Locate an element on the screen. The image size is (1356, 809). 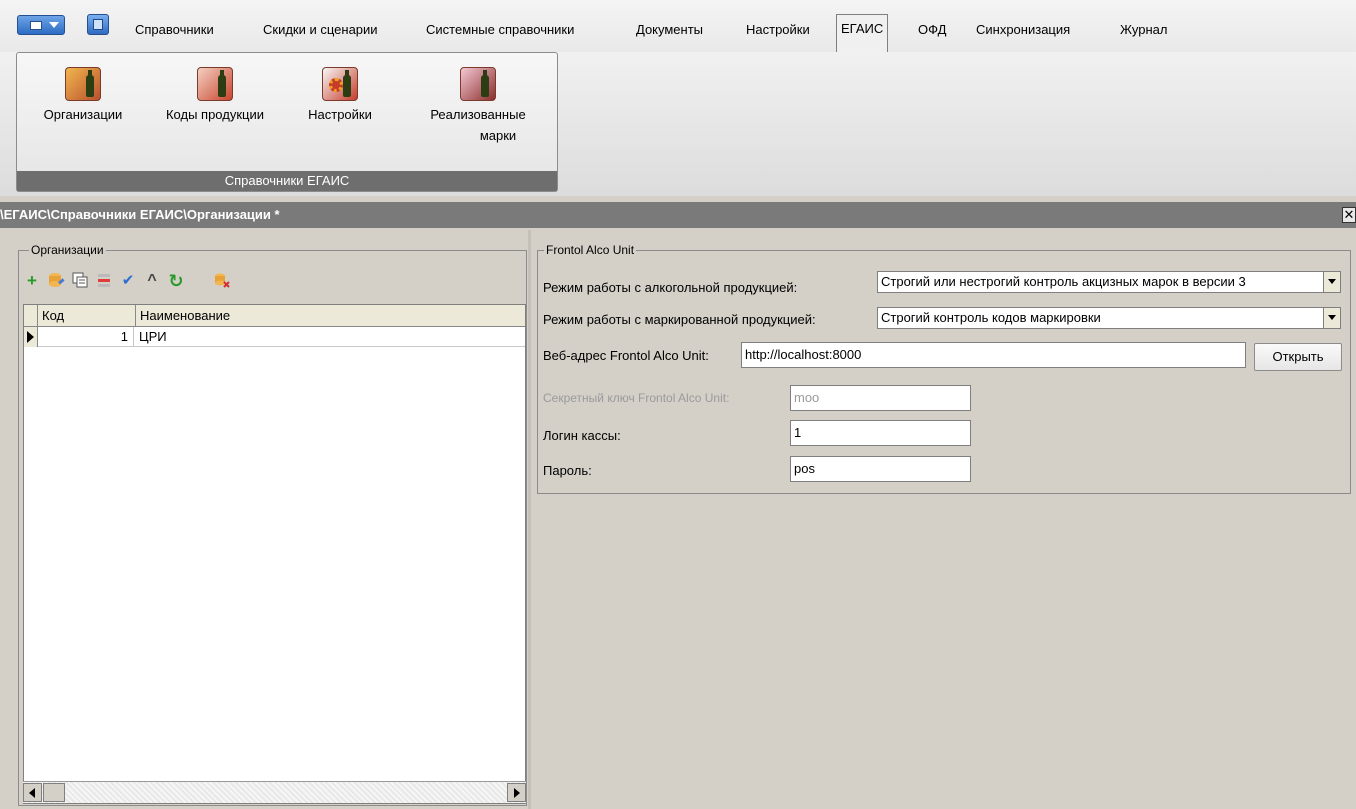
save-button is located at coordinates (98, 24).